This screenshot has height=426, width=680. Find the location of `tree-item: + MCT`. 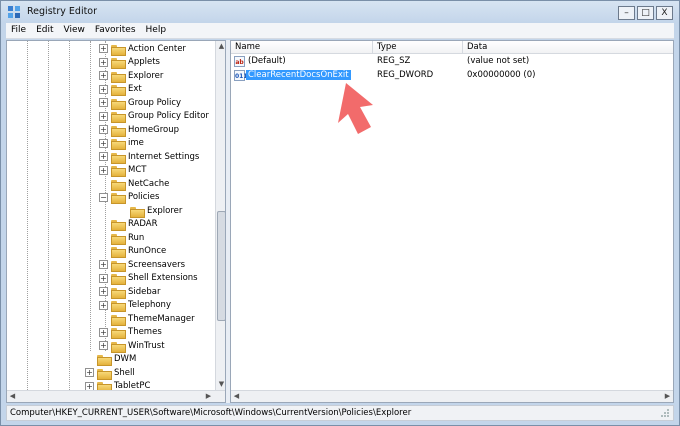

tree-item: + MCT is located at coordinates (122, 170).